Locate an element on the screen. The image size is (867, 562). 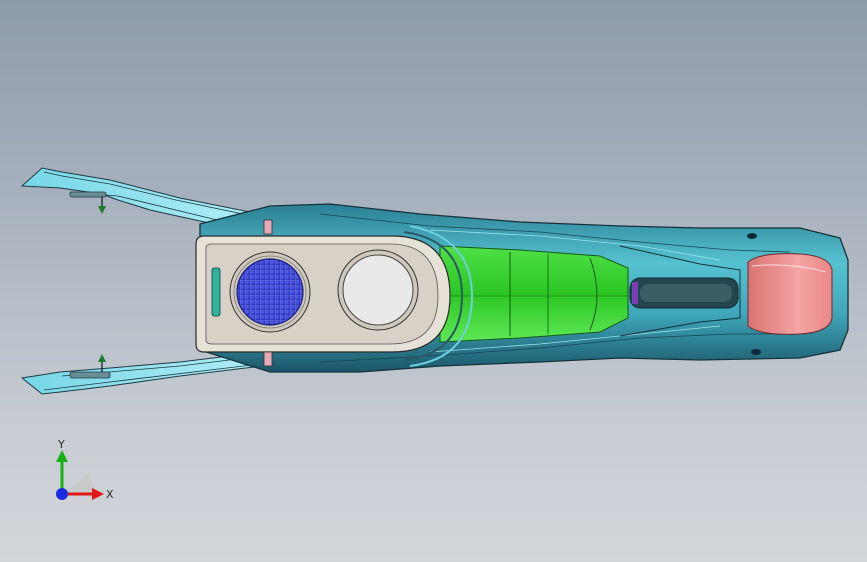
cupholder-left is located at coordinates (270, 292).